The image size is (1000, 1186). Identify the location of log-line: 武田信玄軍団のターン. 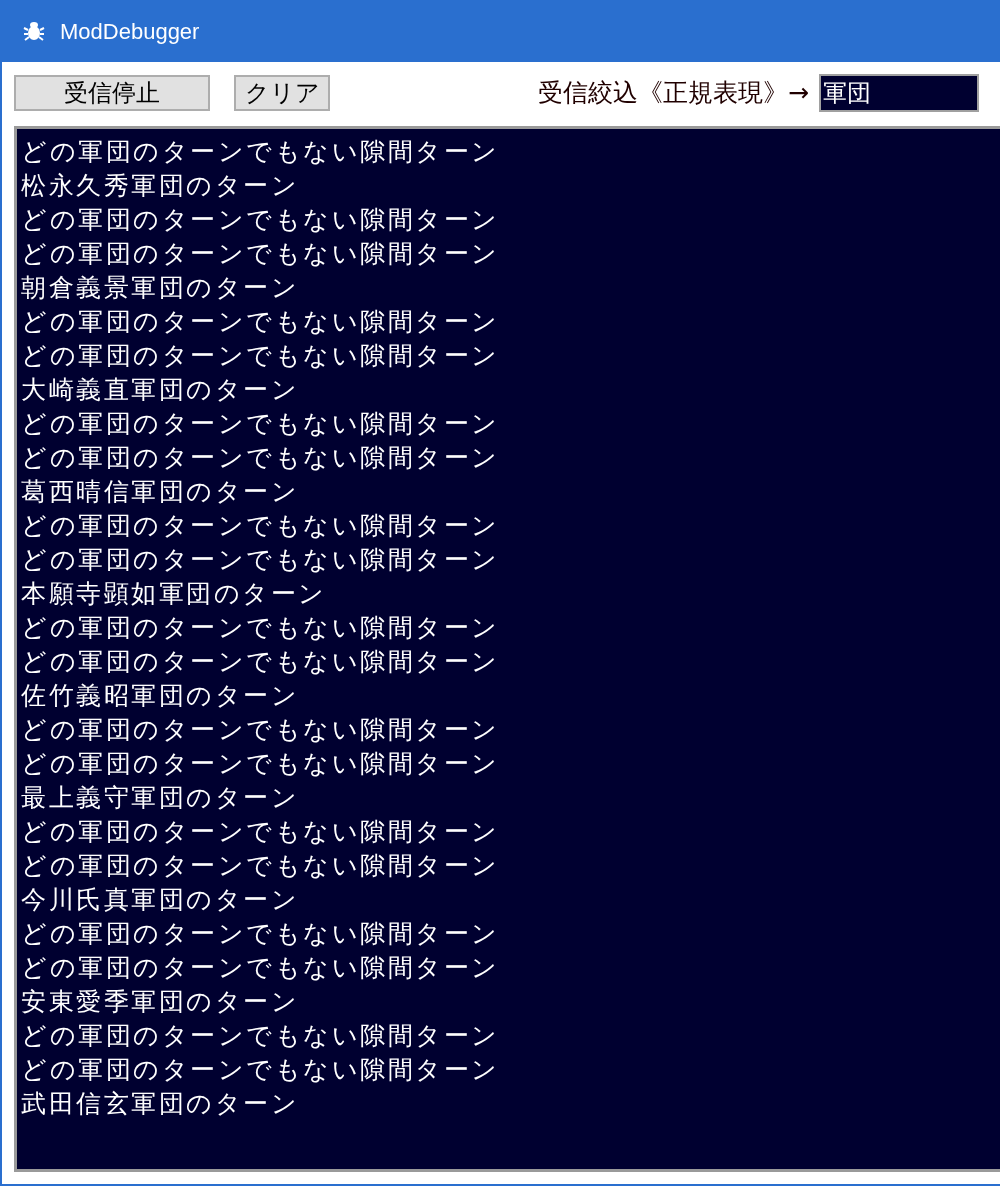
(160, 1104).